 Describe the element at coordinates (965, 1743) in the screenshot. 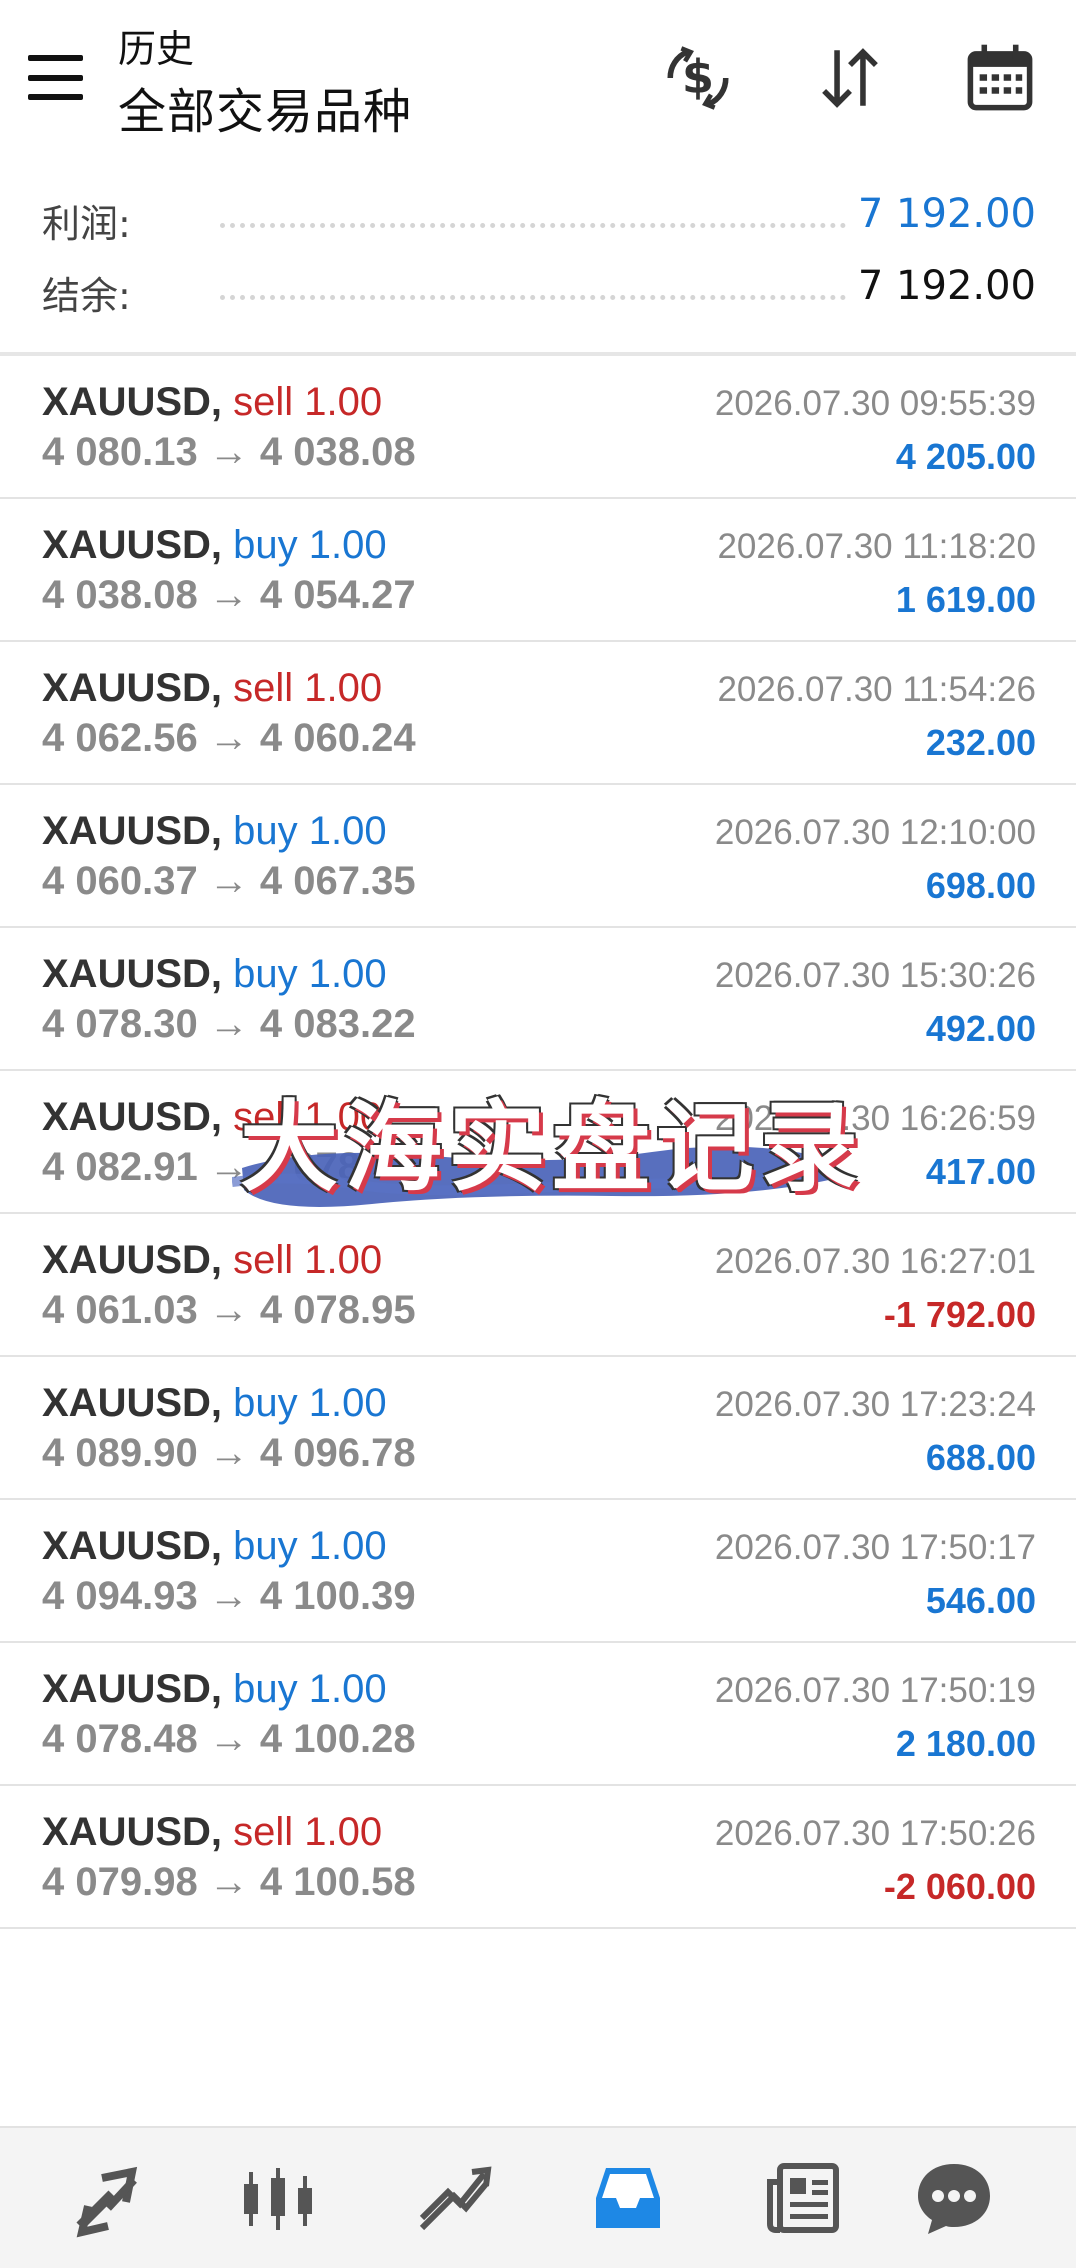

I see `deal-profit: 2 180.00` at that location.